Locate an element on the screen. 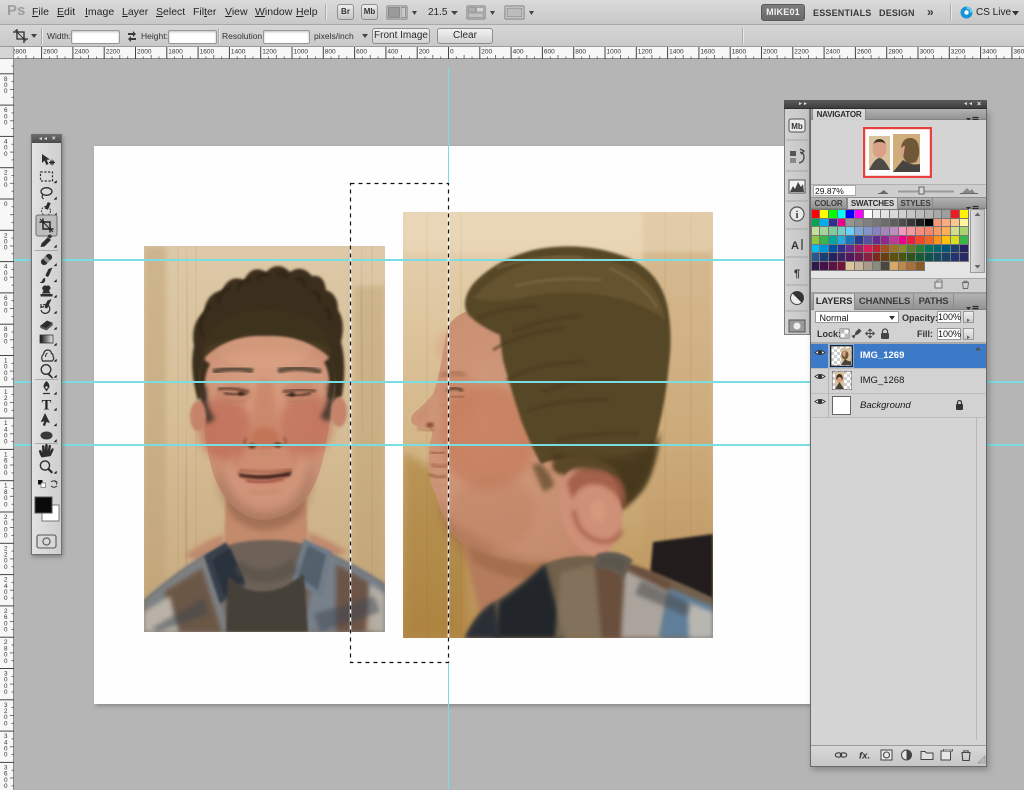  svg-text: A is located at coordinates (795, 246).